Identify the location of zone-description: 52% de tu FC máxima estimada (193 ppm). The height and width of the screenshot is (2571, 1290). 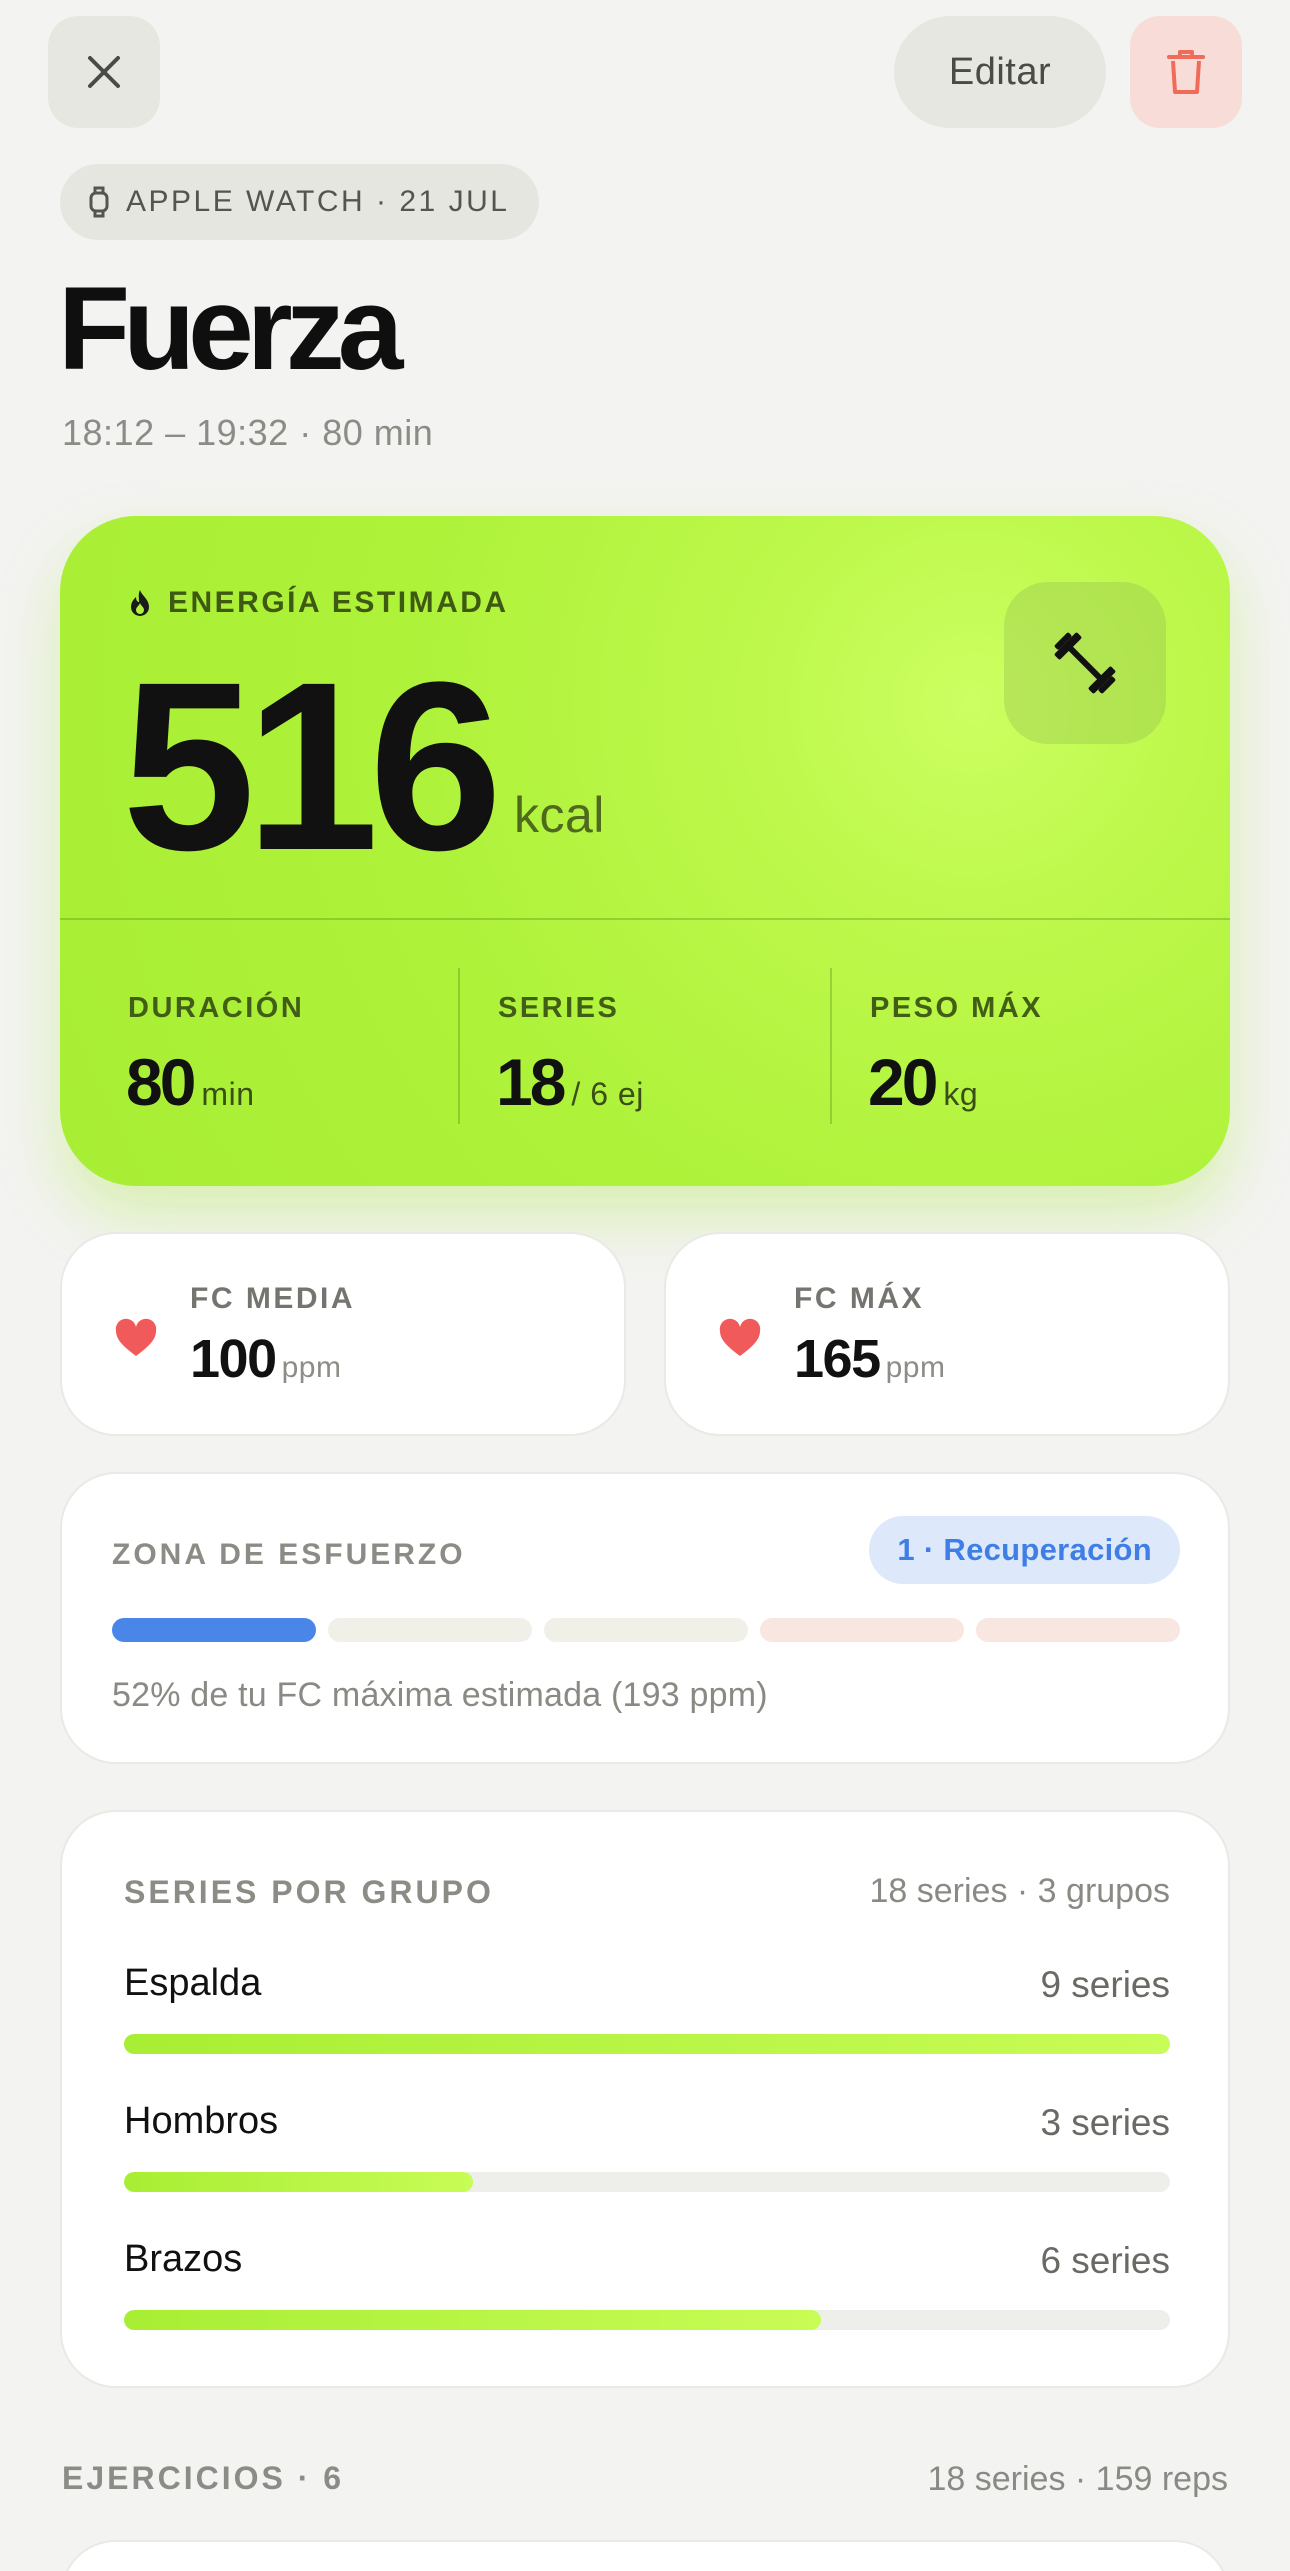
(440, 1695).